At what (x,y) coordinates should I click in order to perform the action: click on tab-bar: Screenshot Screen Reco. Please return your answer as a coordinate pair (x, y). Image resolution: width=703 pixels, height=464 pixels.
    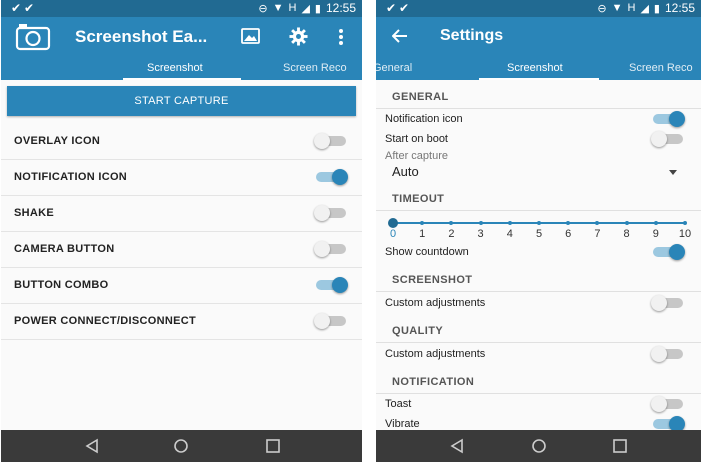
    Looking at the image, I should click on (181, 68).